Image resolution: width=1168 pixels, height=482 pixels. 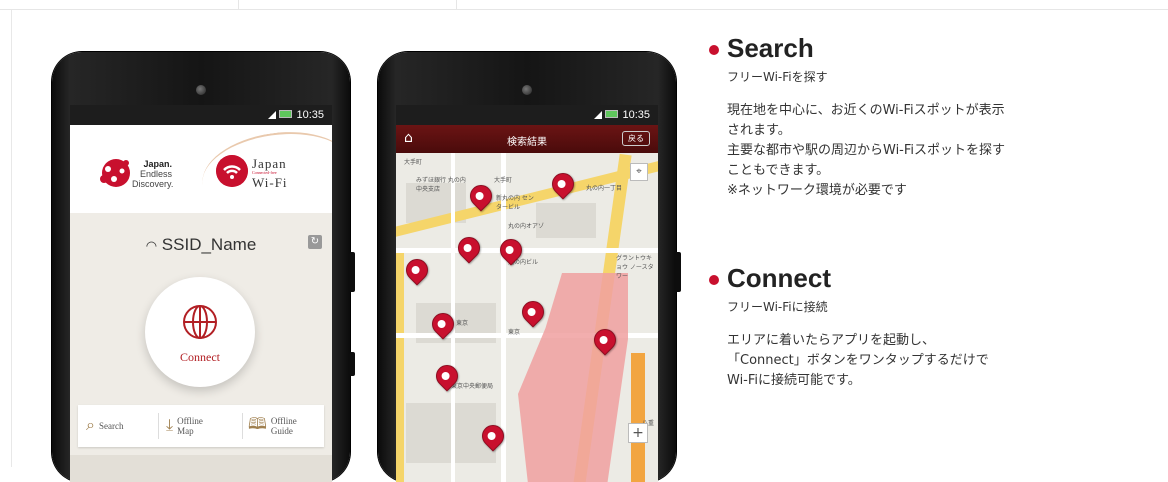 What do you see at coordinates (777, 307) in the screenshot?
I see `section-subtitle: フリーWi-Fiに接続` at bounding box center [777, 307].